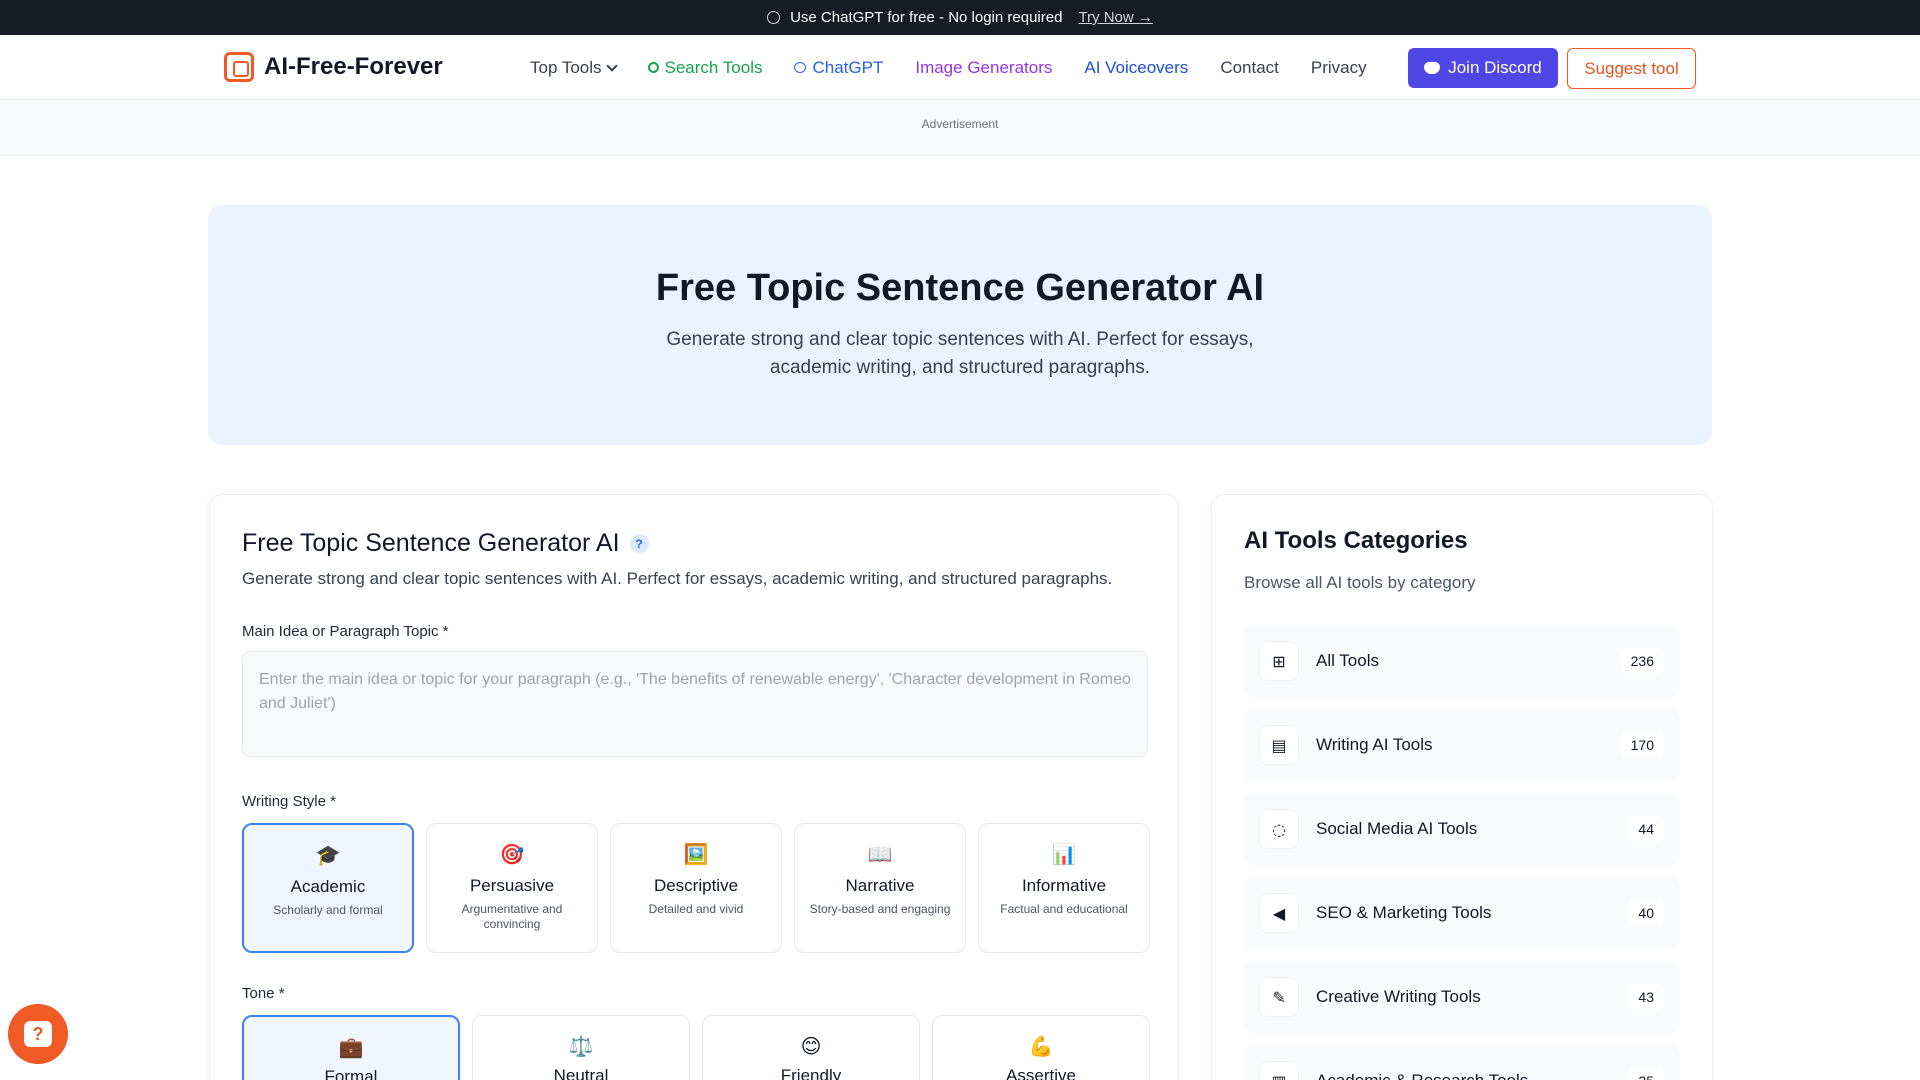  I want to click on flexed-arm-icon: 💪, so click(1041, 1046).